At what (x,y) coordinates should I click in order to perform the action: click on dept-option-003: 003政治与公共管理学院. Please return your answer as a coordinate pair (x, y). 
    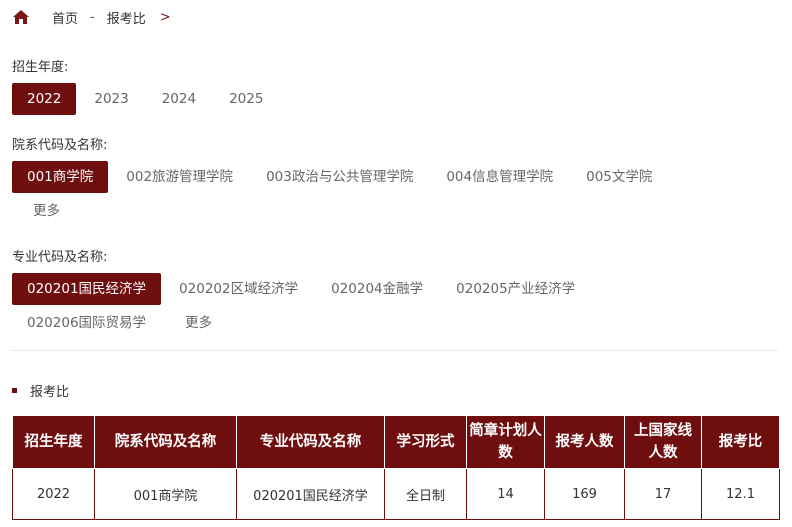
    Looking at the image, I should click on (339, 177).